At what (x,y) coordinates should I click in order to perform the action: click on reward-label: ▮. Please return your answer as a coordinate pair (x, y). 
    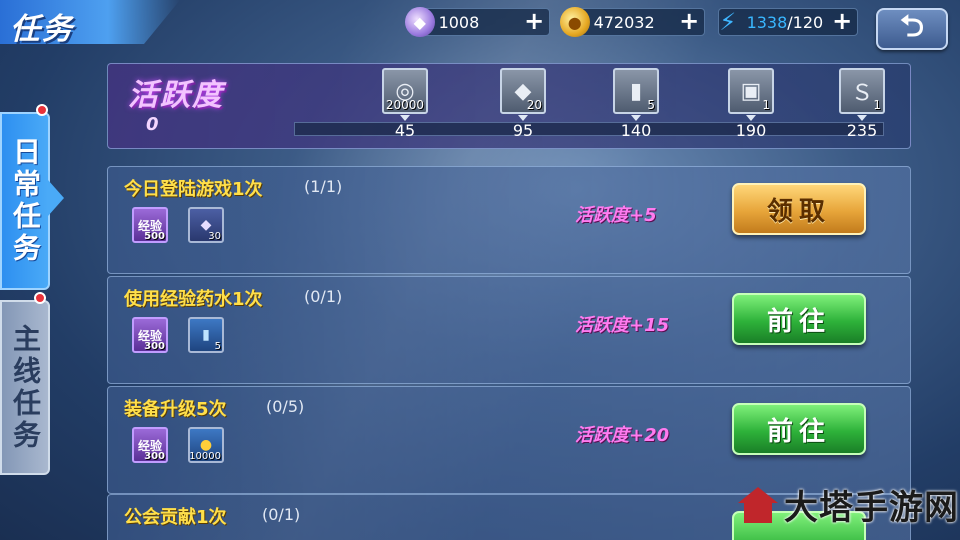
    Looking at the image, I should click on (206, 335).